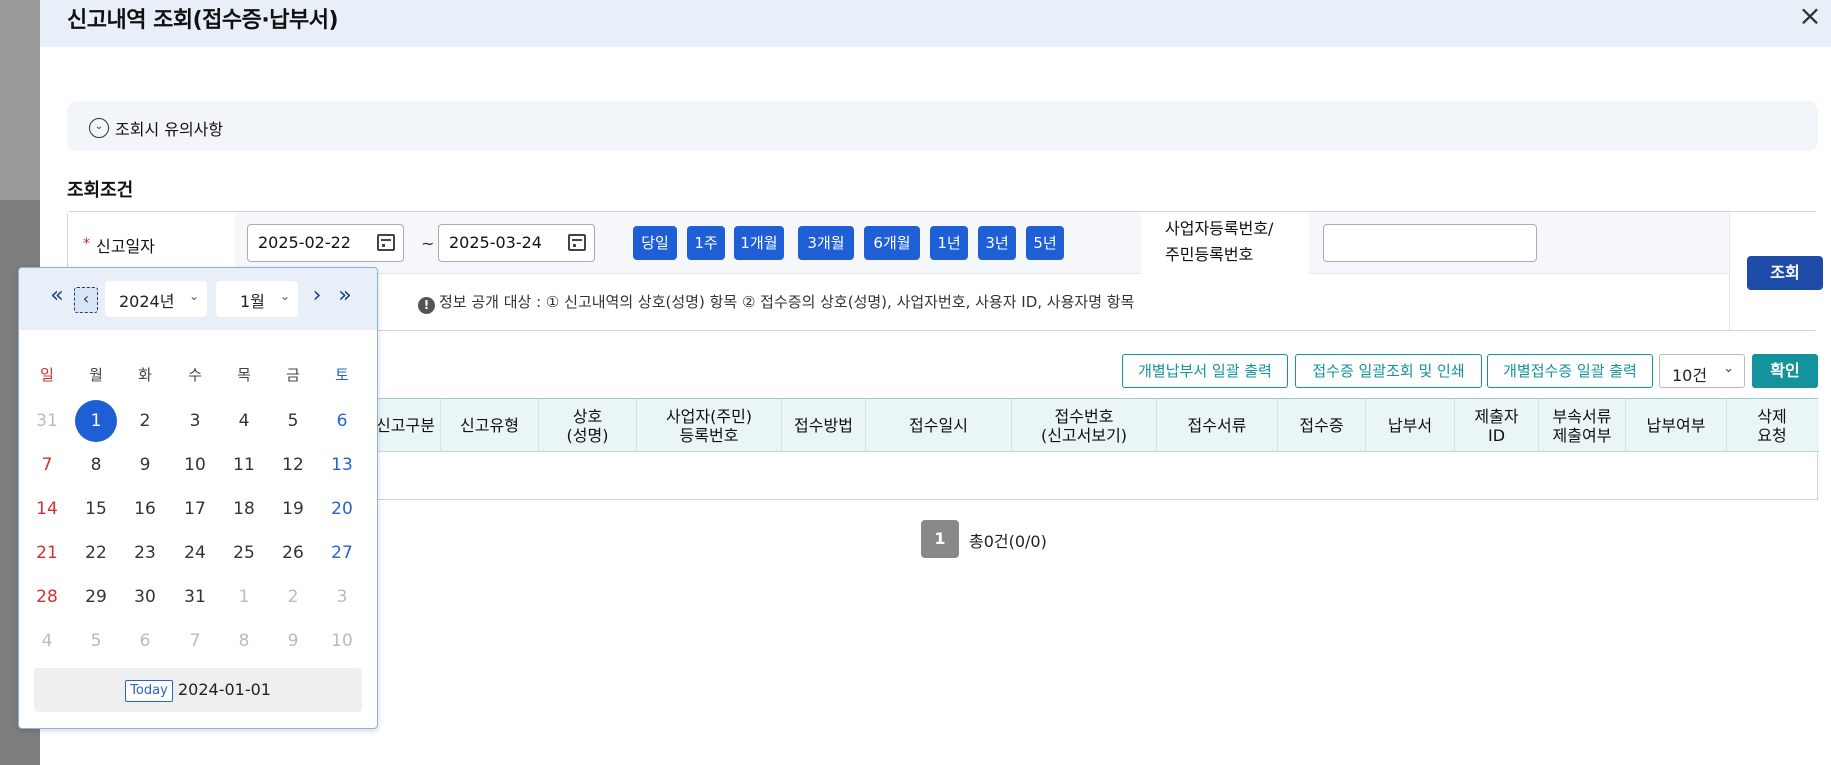 This screenshot has width=1831, height=765. I want to click on month-select: 1월 ⌄, so click(257, 299).